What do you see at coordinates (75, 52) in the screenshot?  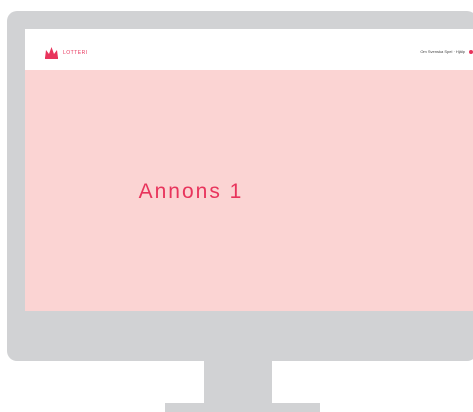 I see `logo-text: LOTTERI` at bounding box center [75, 52].